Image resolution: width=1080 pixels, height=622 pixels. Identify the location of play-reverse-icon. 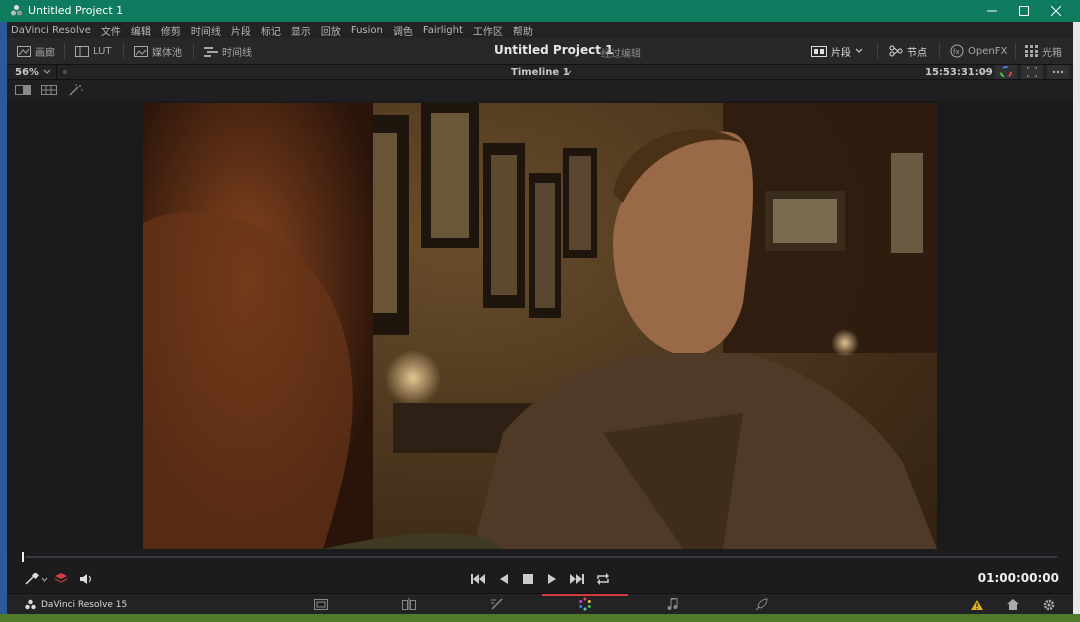
(503, 579).